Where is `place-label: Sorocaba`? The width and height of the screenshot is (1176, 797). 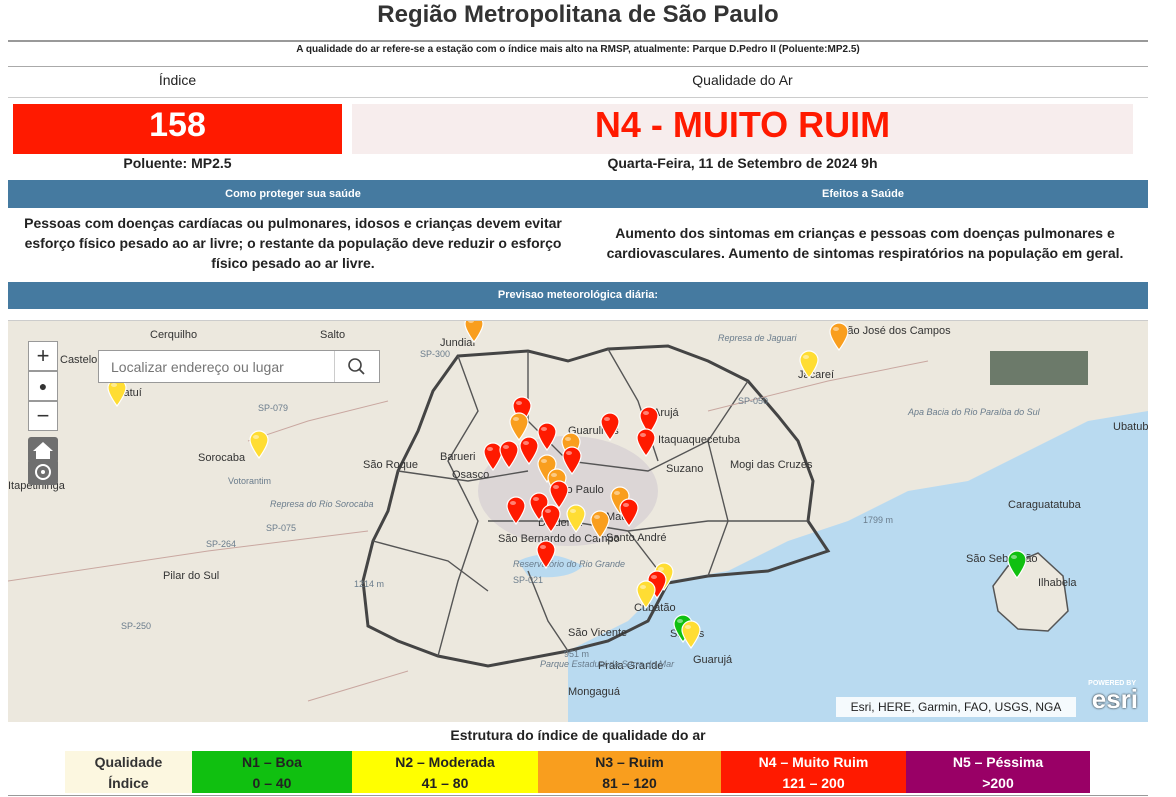 place-label: Sorocaba is located at coordinates (222, 458).